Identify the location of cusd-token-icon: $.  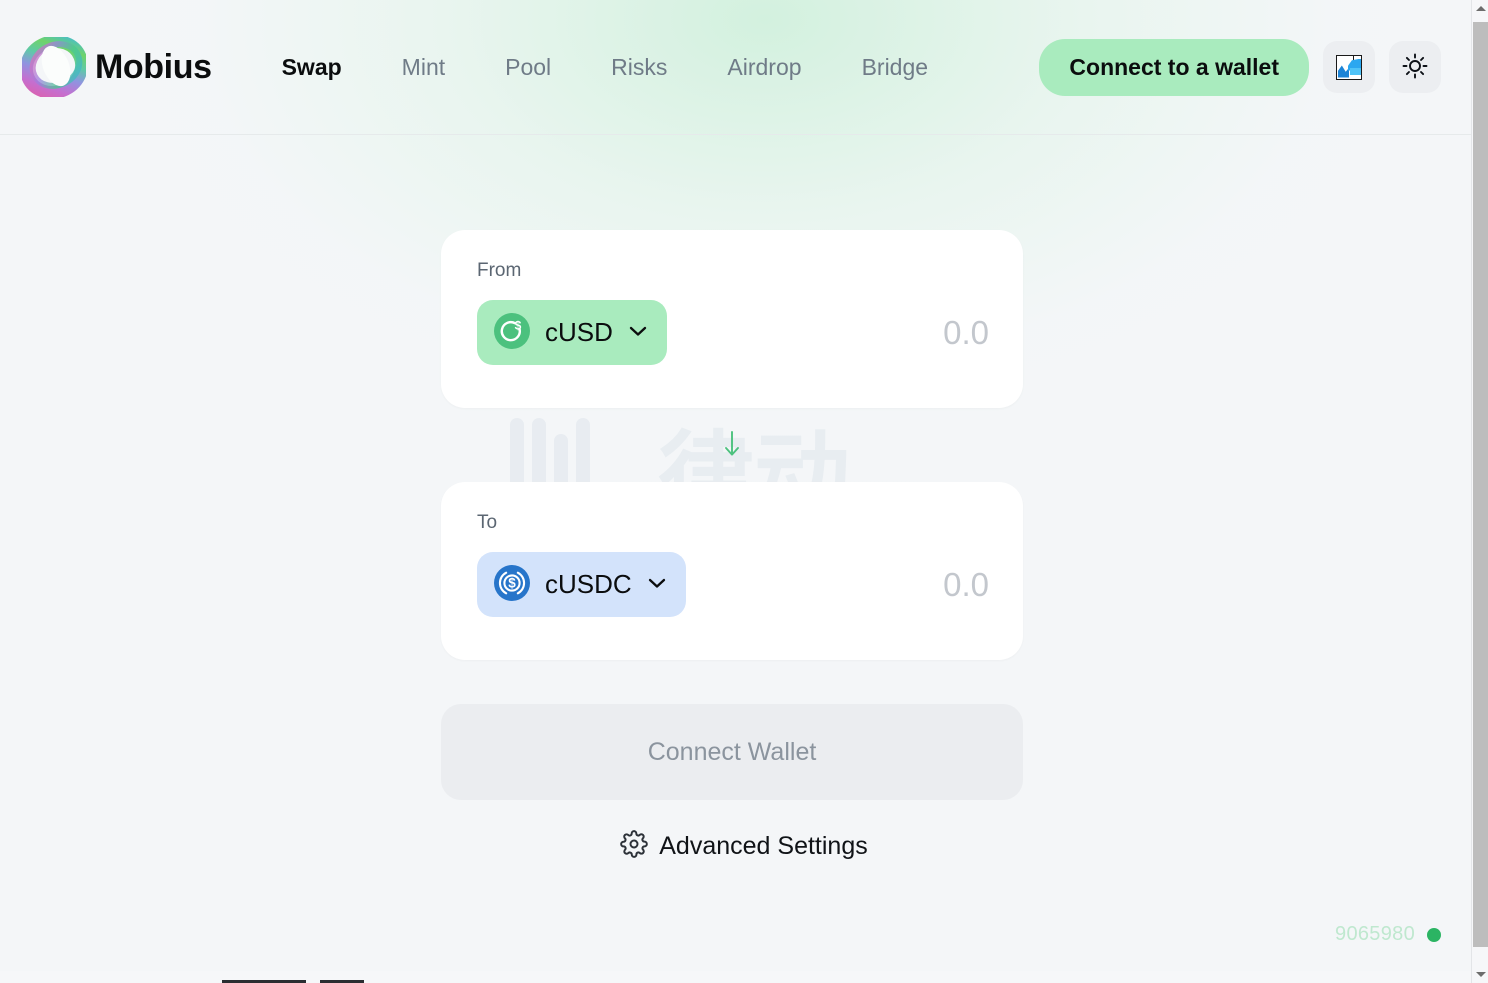
(512, 332).